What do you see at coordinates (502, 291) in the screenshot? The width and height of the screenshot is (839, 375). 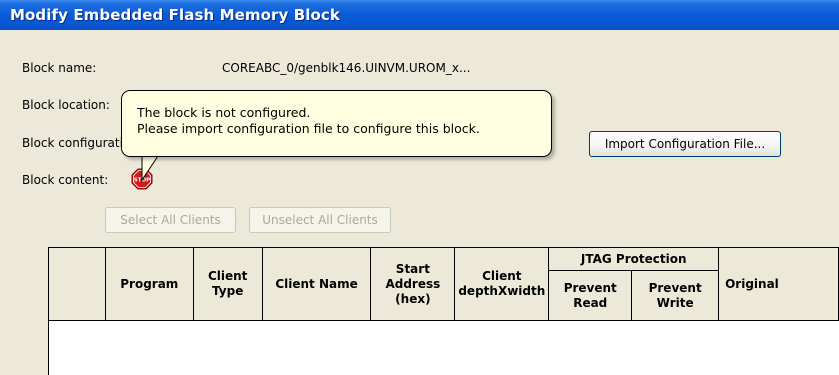 I see `client-depth-line2: depthXwidth` at bounding box center [502, 291].